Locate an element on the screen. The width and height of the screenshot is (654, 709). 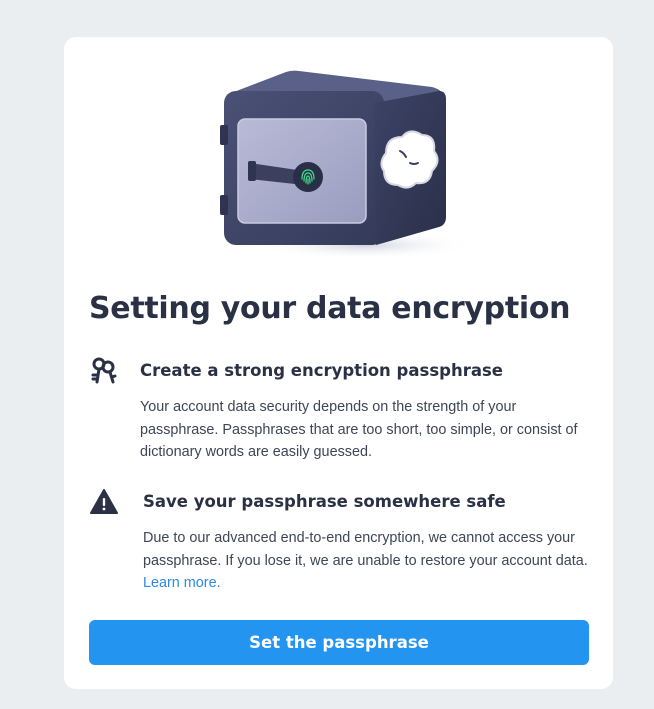
safe-vault-illustration is located at coordinates (347, 163).